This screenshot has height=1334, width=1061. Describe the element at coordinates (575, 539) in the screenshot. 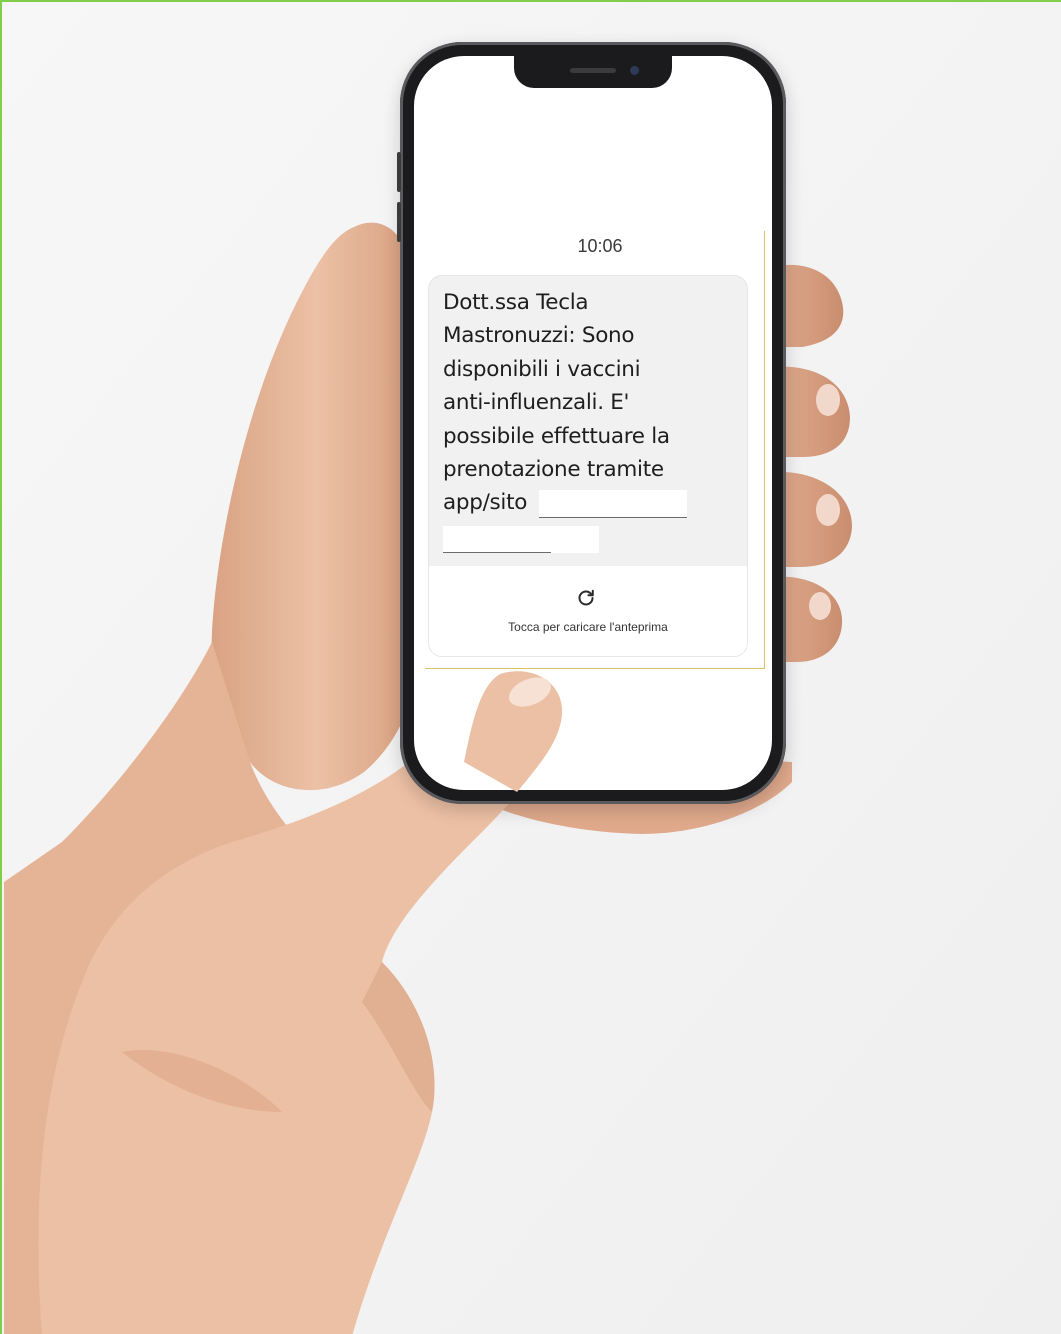

I see `redaction-patch` at that location.